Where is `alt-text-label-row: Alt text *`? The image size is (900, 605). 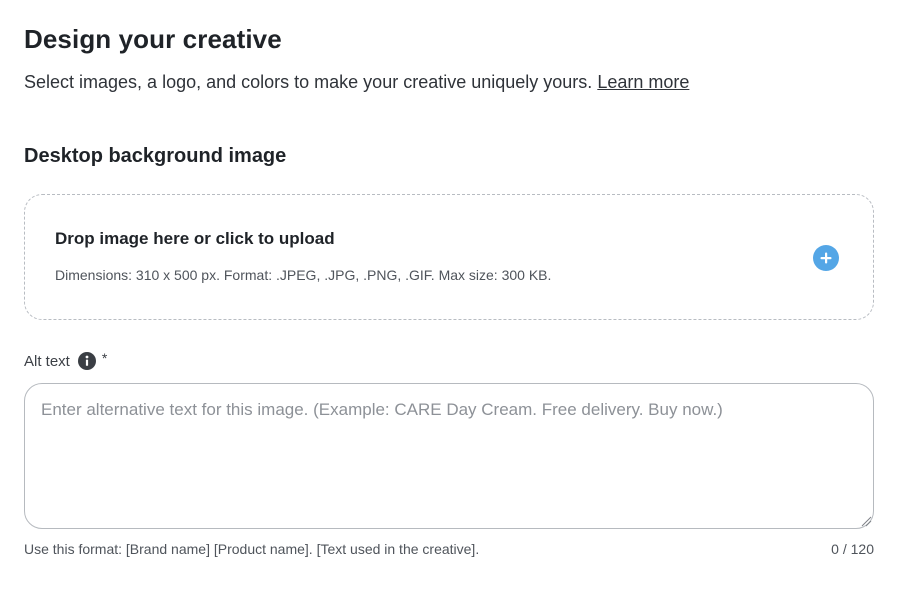 alt-text-label-row: Alt text * is located at coordinates (66, 360).